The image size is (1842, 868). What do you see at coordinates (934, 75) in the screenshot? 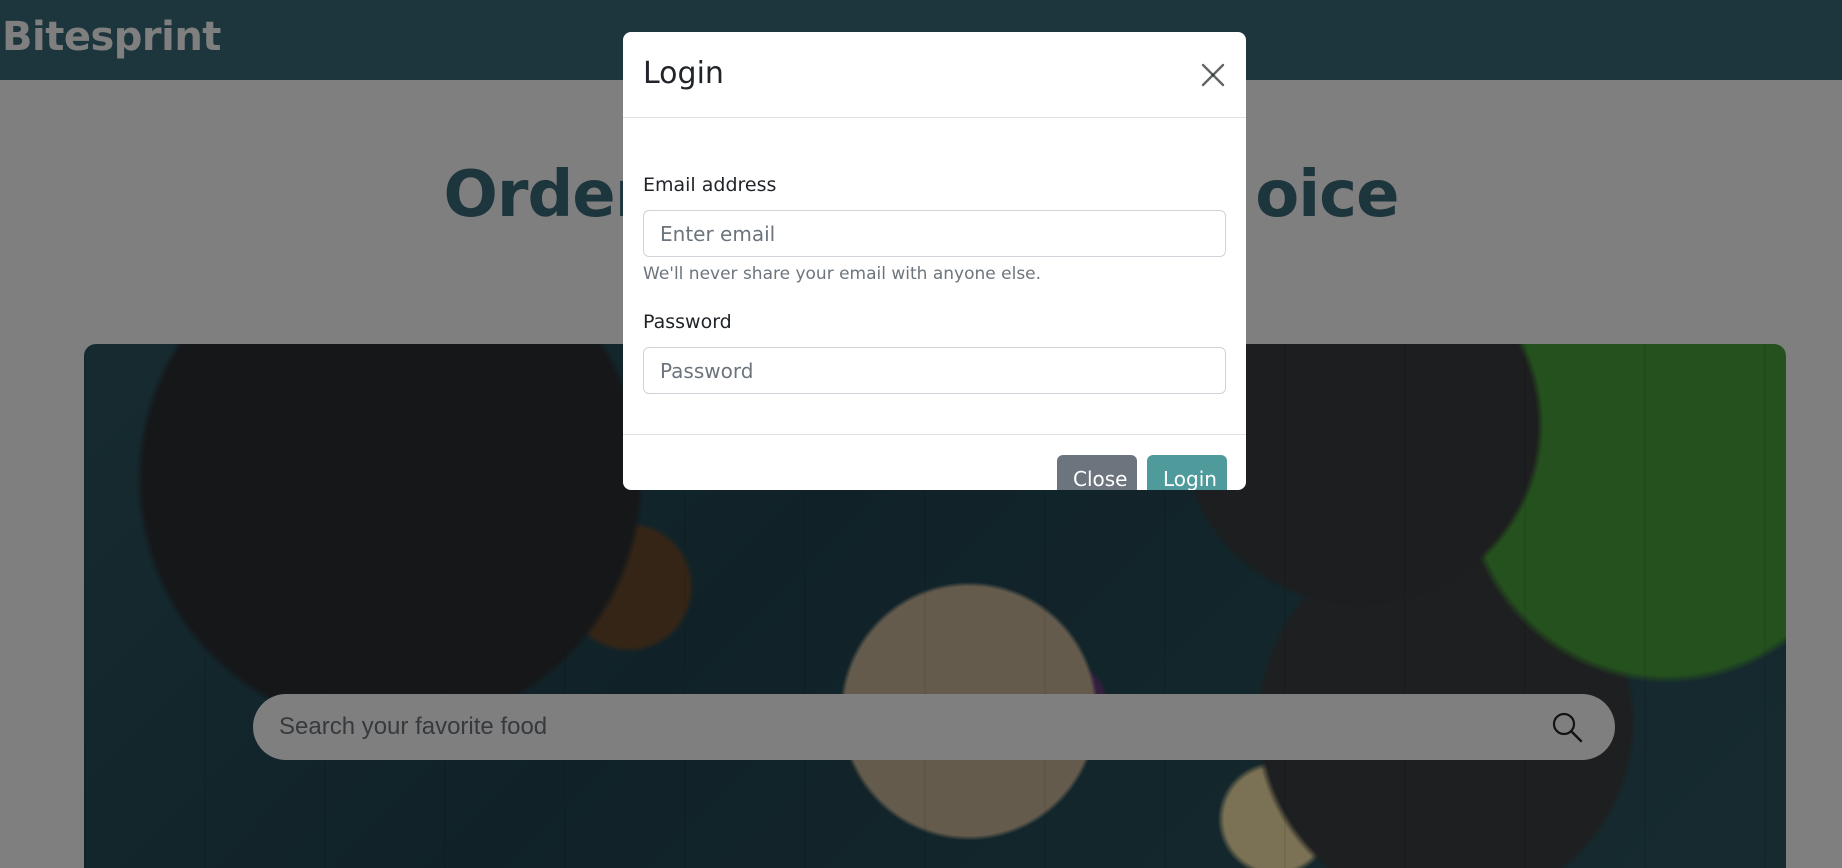
I see `modal-header: Login` at bounding box center [934, 75].